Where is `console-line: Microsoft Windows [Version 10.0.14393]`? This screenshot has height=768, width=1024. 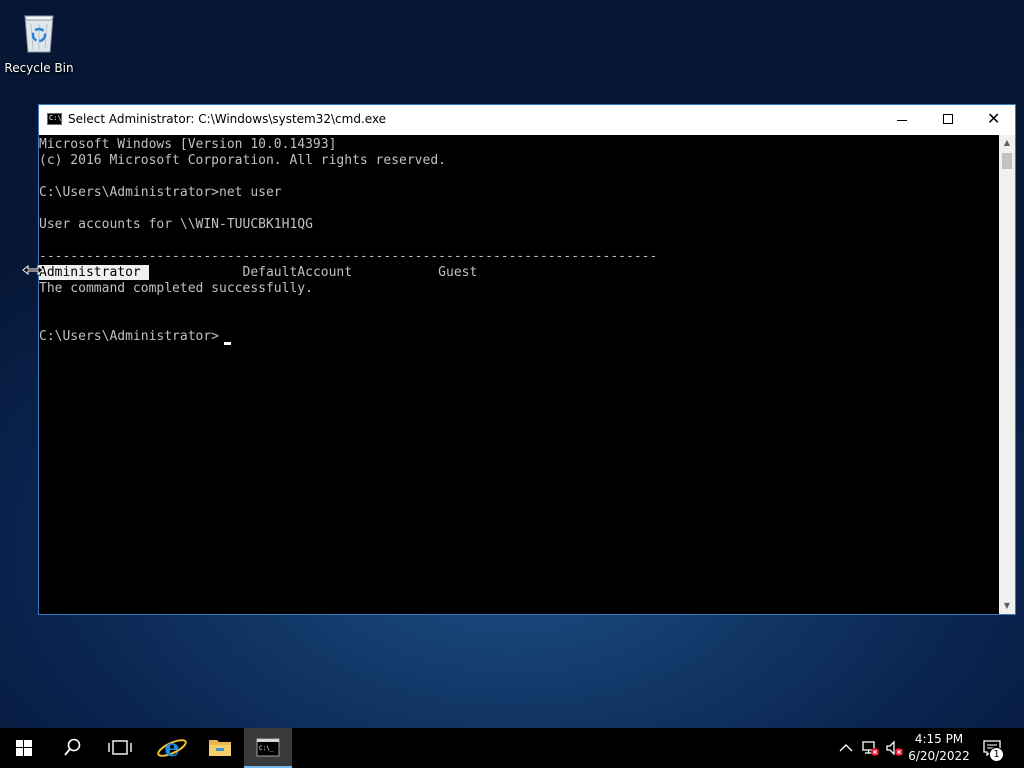 console-line: Microsoft Windows [Version 10.0.14393] is located at coordinates (188, 144).